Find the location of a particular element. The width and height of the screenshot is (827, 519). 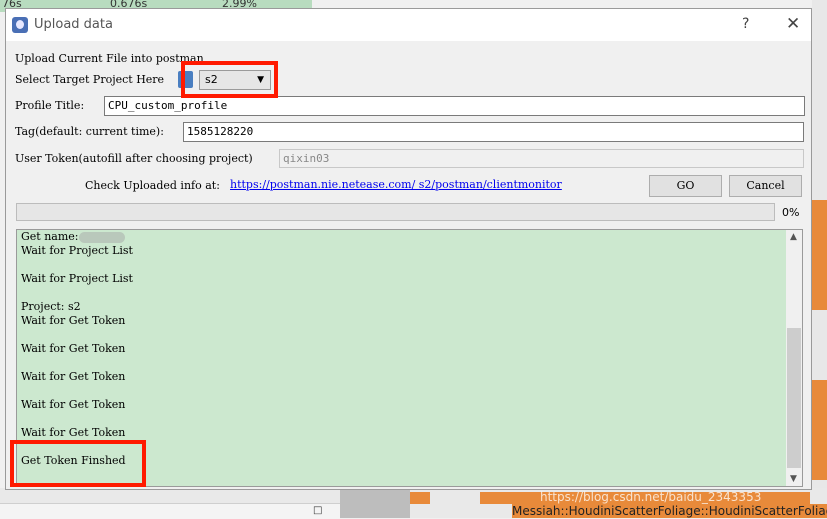

check-info-label: Check Uploaded info at: is located at coordinates (152, 185).